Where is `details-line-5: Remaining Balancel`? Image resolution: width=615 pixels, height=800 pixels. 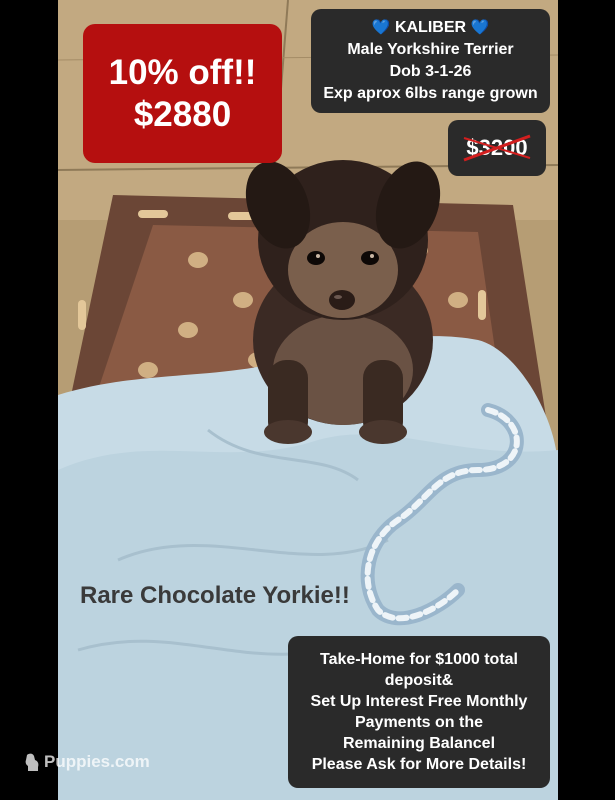 details-line-5: Remaining Balancel is located at coordinates (419, 743).